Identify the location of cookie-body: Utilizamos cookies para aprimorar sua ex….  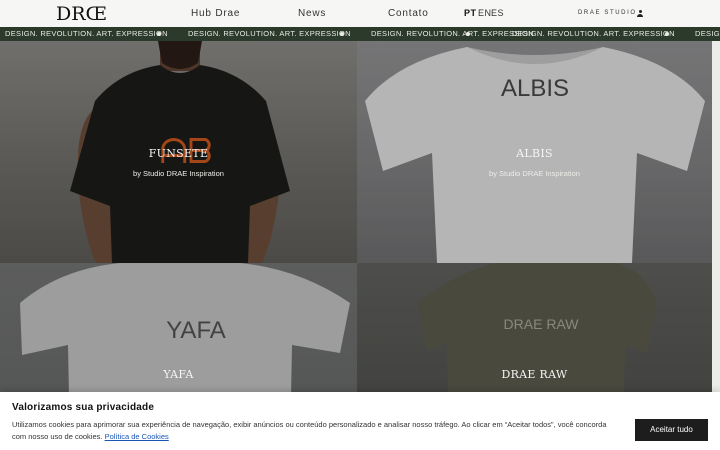
(309, 430).